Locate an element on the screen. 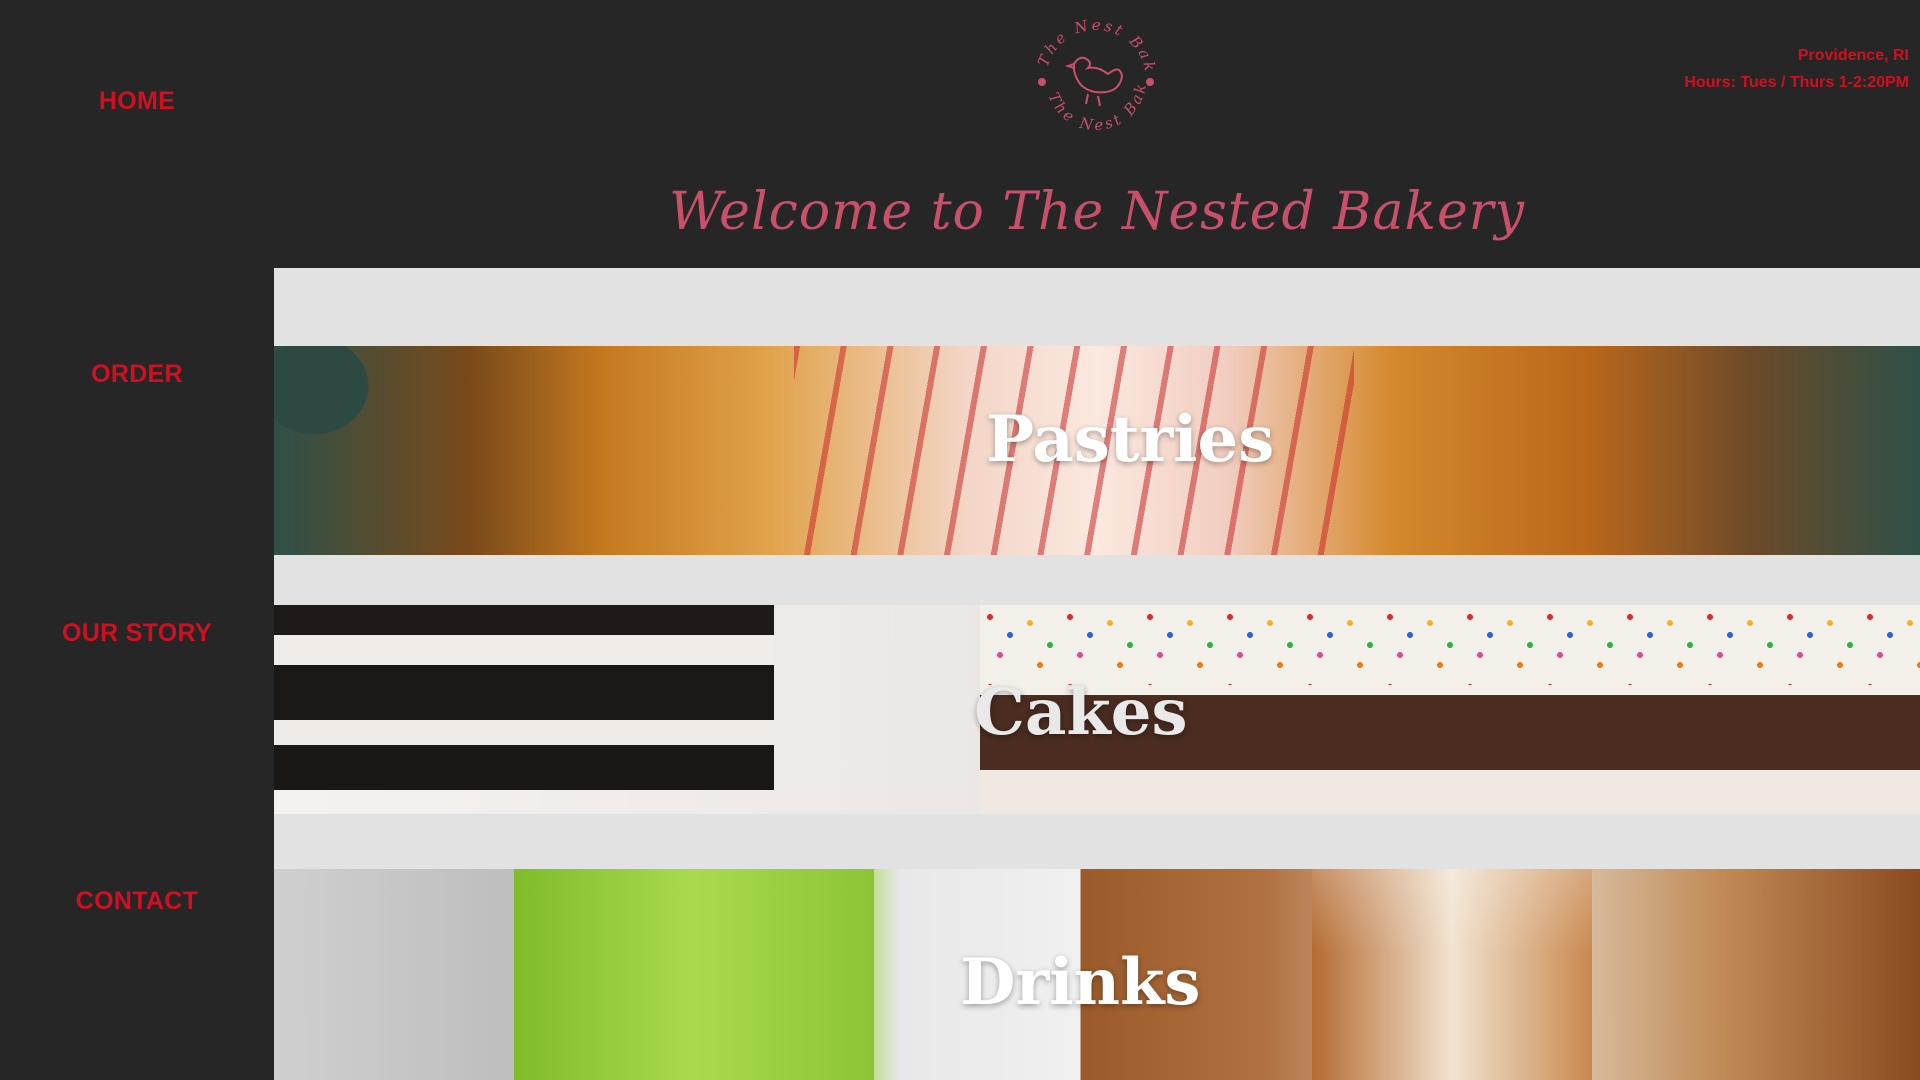 The height and width of the screenshot is (1080, 1920). category-label-pastries: Pastries is located at coordinates (1130, 439).